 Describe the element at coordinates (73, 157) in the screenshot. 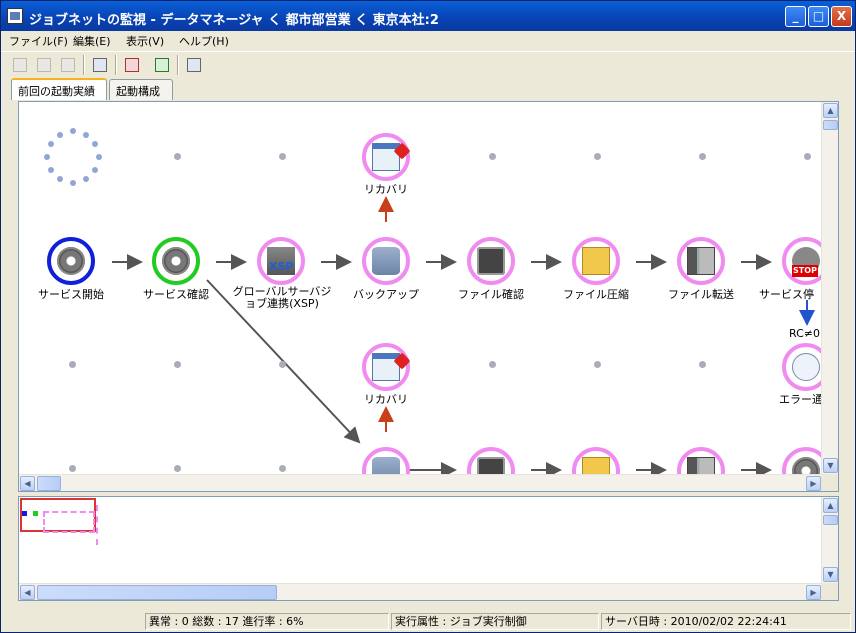

I see `loading-spinner-icon` at that location.